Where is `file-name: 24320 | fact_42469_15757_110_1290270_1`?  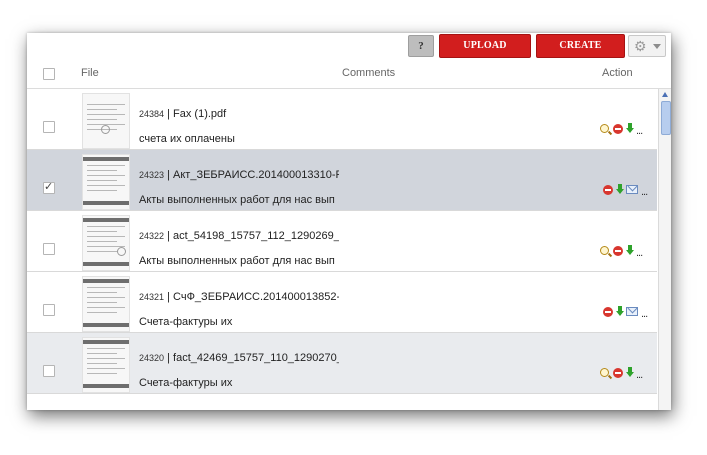
file-name: 24320 | fact_42469_15757_110_1290270_1 is located at coordinates (239, 358).